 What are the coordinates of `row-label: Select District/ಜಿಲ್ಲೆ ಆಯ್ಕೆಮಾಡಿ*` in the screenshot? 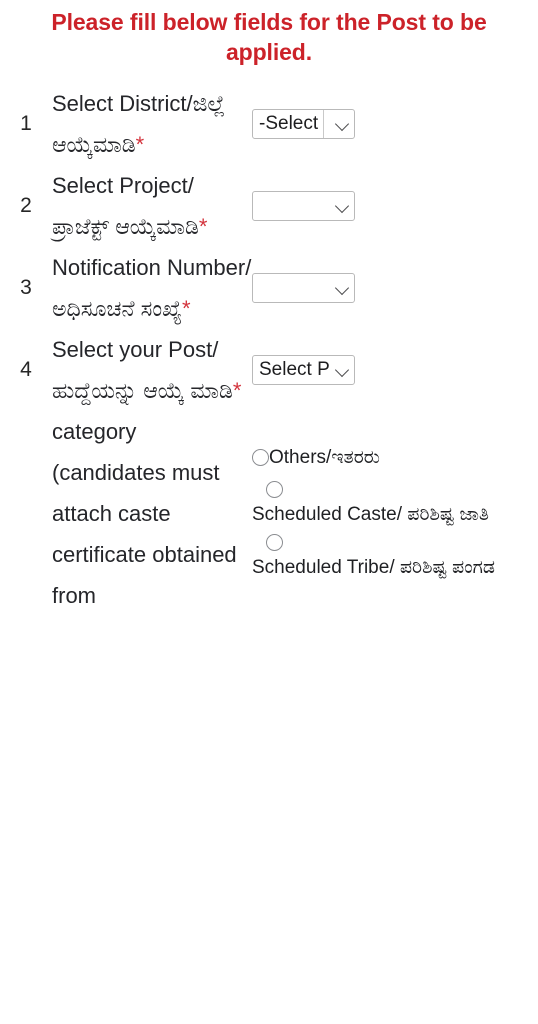 It's located at (152, 124).